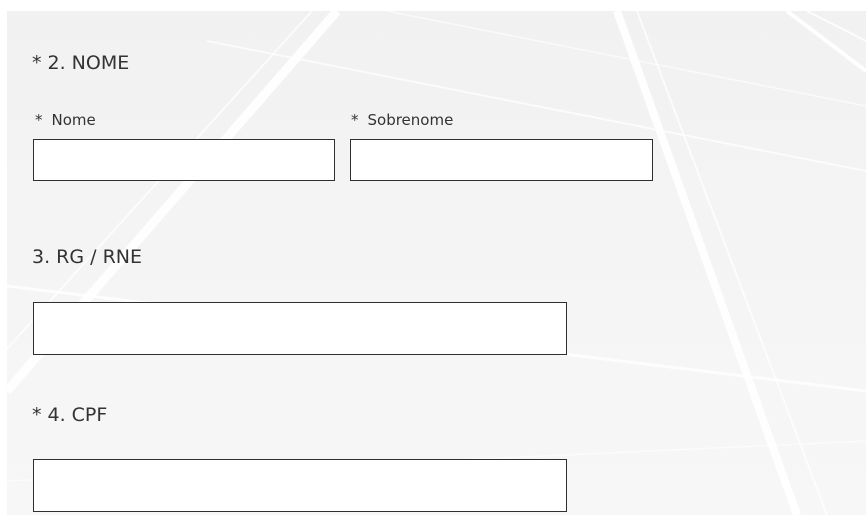 The width and height of the screenshot is (866, 515). I want to click on question-title-cpf: * 4. CPF, so click(69, 415).